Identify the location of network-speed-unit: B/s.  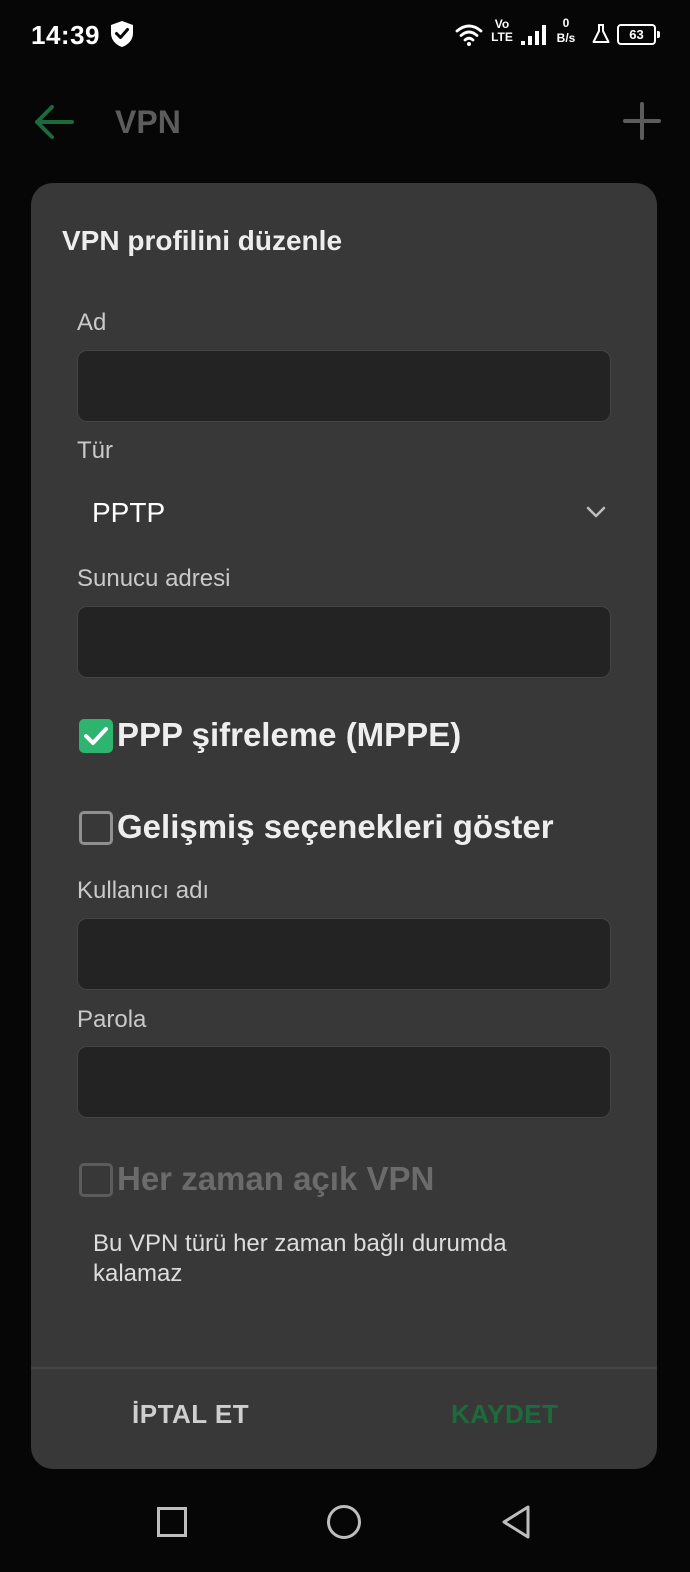
(566, 38).